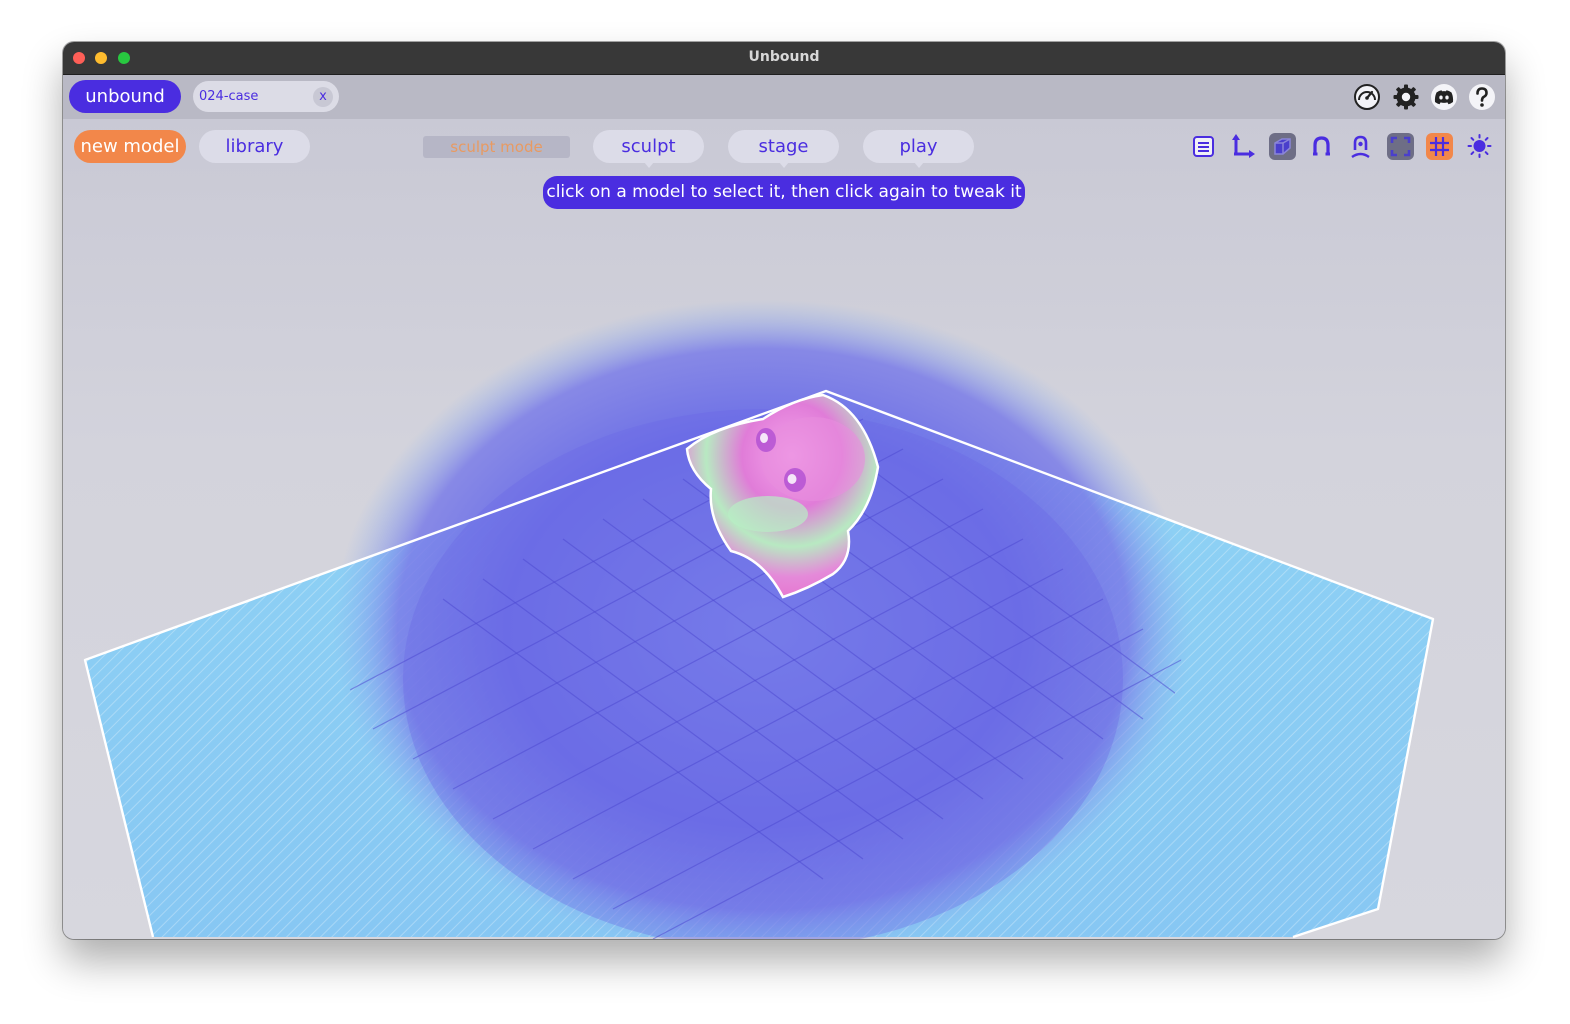  I want to click on mode-play-button: play, so click(918, 149).